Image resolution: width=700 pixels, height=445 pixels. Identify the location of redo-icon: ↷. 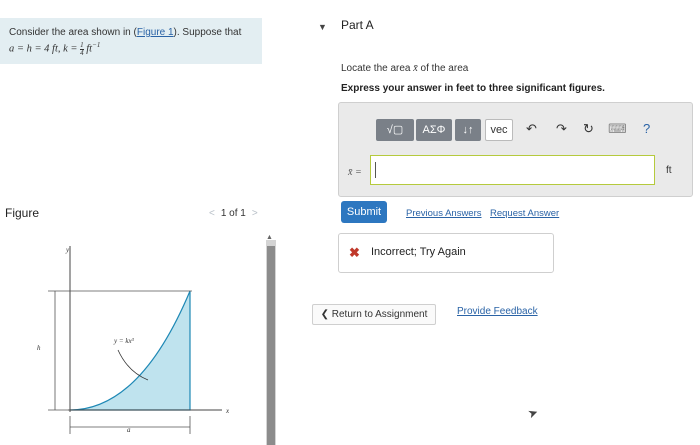
(561, 129).